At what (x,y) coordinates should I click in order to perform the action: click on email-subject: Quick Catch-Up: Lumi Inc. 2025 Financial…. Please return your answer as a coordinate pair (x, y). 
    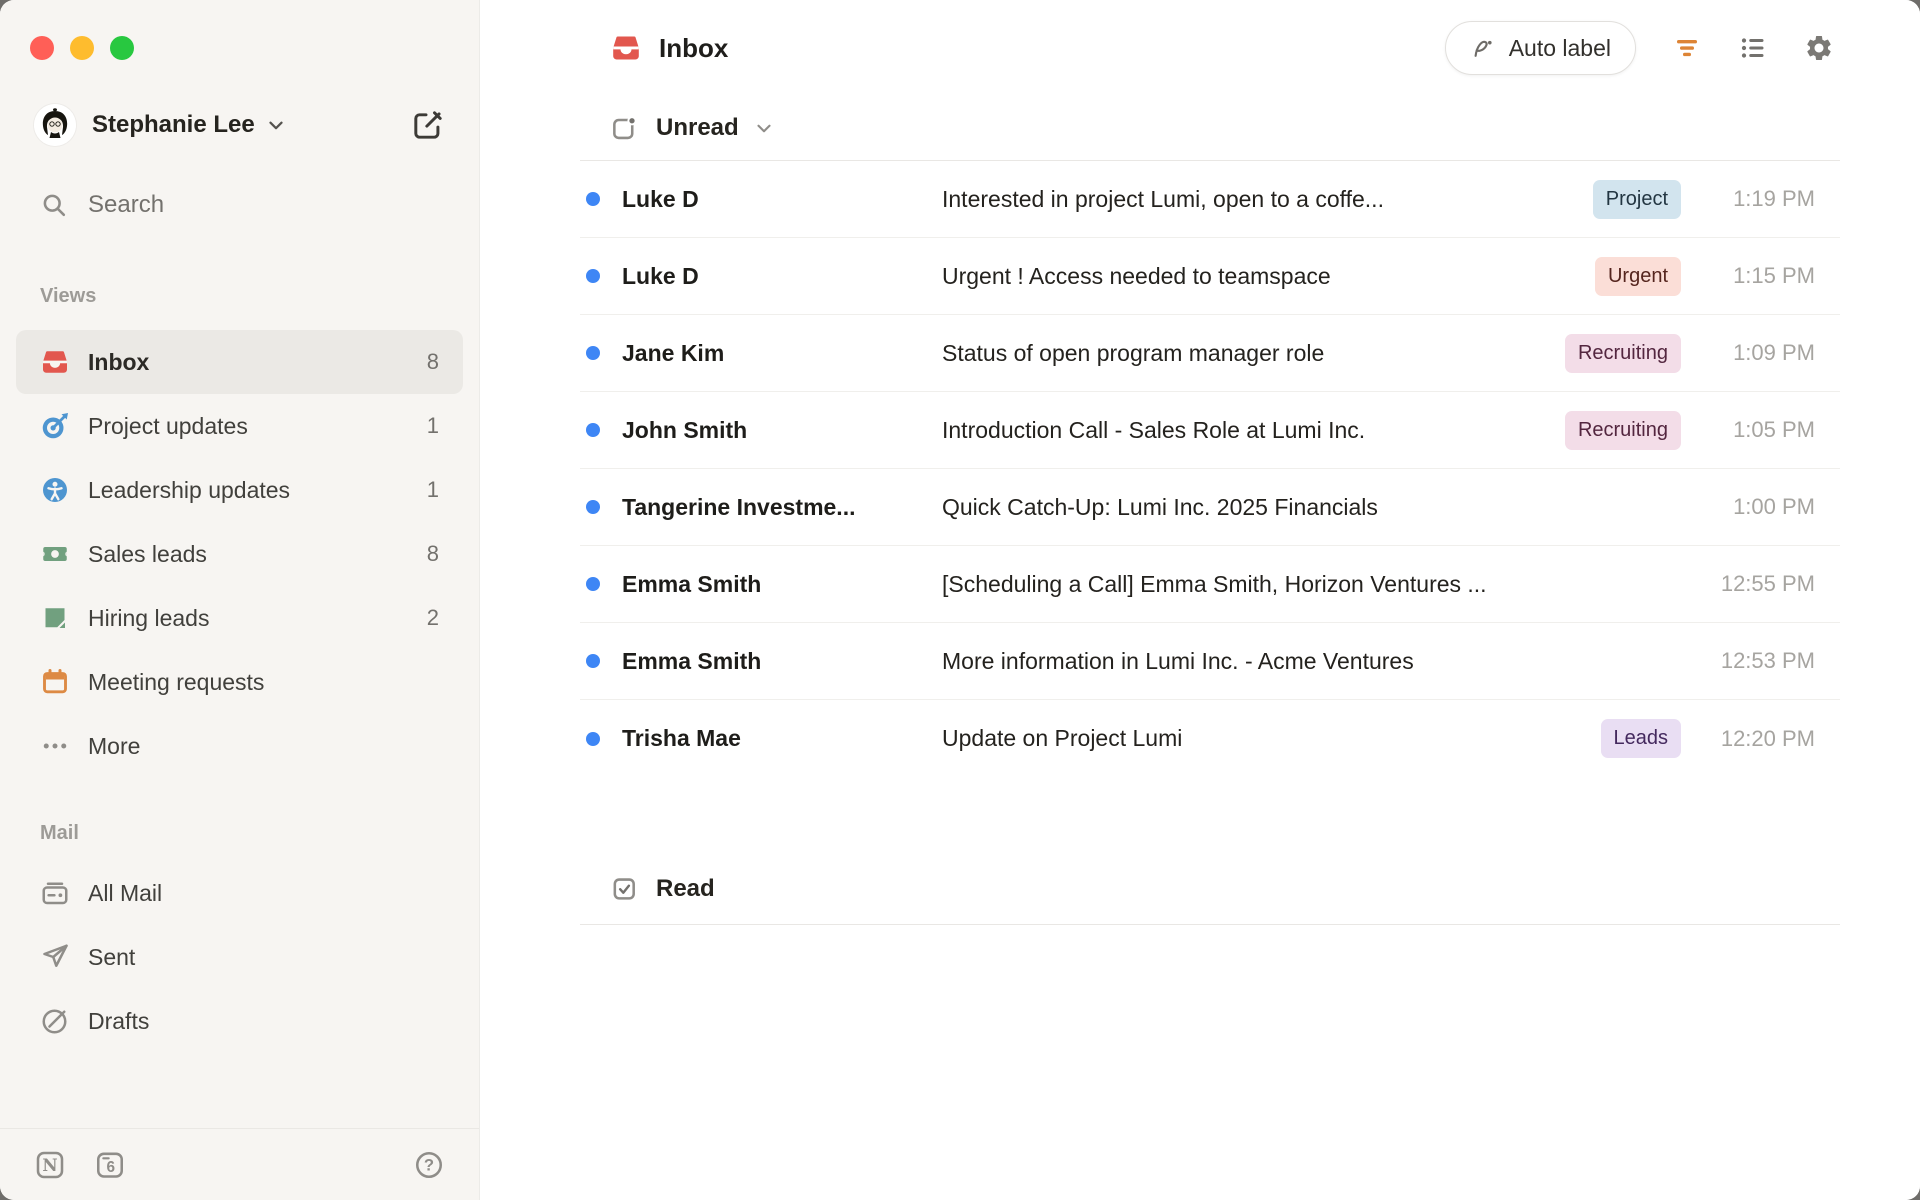
    Looking at the image, I should click on (1160, 506).